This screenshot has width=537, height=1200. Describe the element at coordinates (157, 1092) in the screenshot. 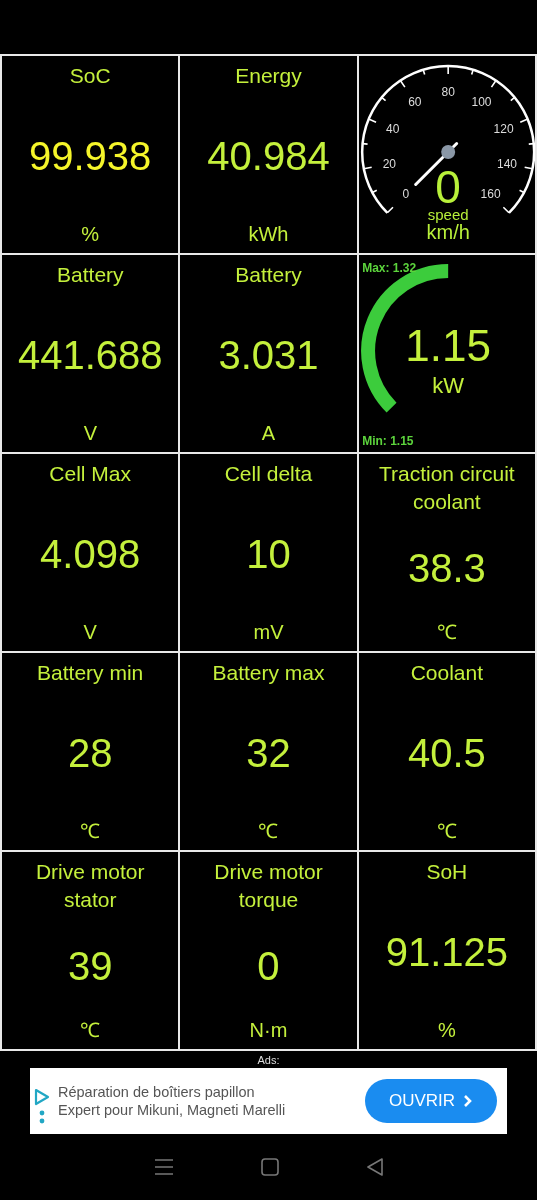

I see `ad-text: Réparation de boîtiers papillon` at that location.